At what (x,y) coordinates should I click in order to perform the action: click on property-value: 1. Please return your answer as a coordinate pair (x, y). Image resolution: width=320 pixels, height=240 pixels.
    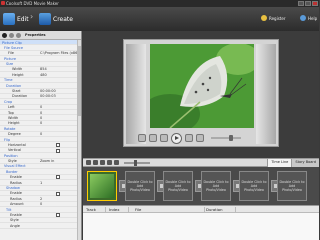
    Looking at the image, I should click on (41, 183).